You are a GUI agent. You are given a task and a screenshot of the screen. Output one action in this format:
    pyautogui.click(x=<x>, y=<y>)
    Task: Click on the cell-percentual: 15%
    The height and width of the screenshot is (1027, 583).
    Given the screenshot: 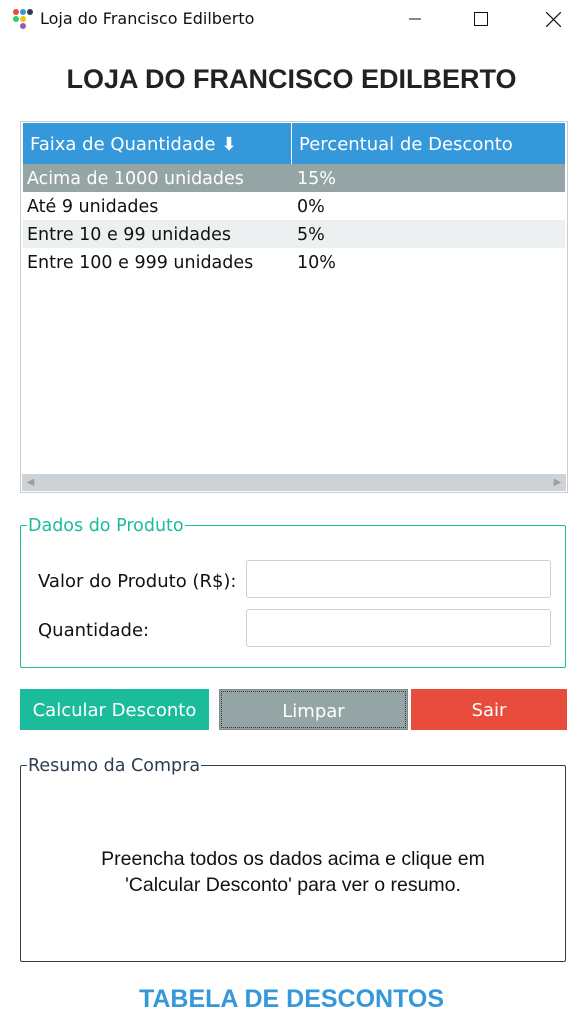 What is the action you would take?
    pyautogui.click(x=316, y=179)
    